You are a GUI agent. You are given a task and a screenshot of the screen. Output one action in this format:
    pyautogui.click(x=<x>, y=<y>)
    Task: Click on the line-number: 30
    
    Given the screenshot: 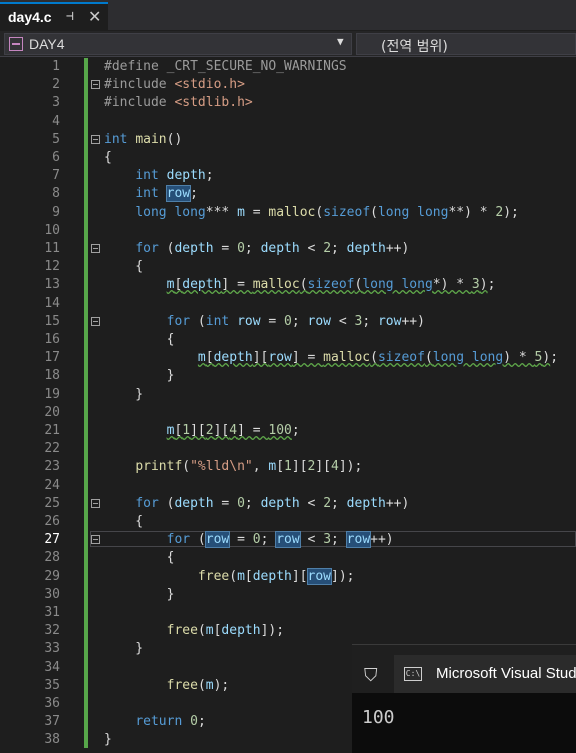 What is the action you would take?
    pyautogui.click(x=52, y=594)
    